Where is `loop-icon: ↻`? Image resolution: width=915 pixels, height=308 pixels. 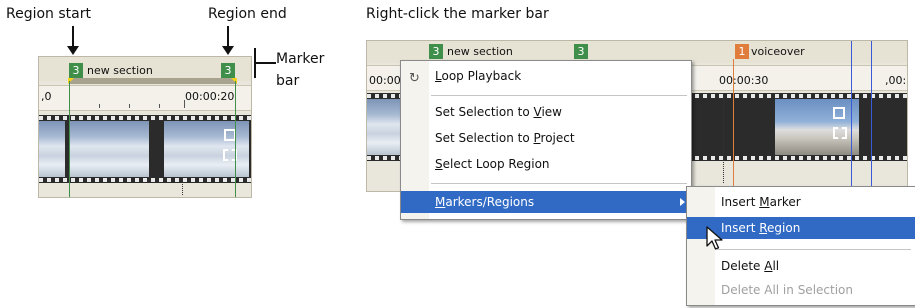 loop-icon: ↻ is located at coordinates (414, 78).